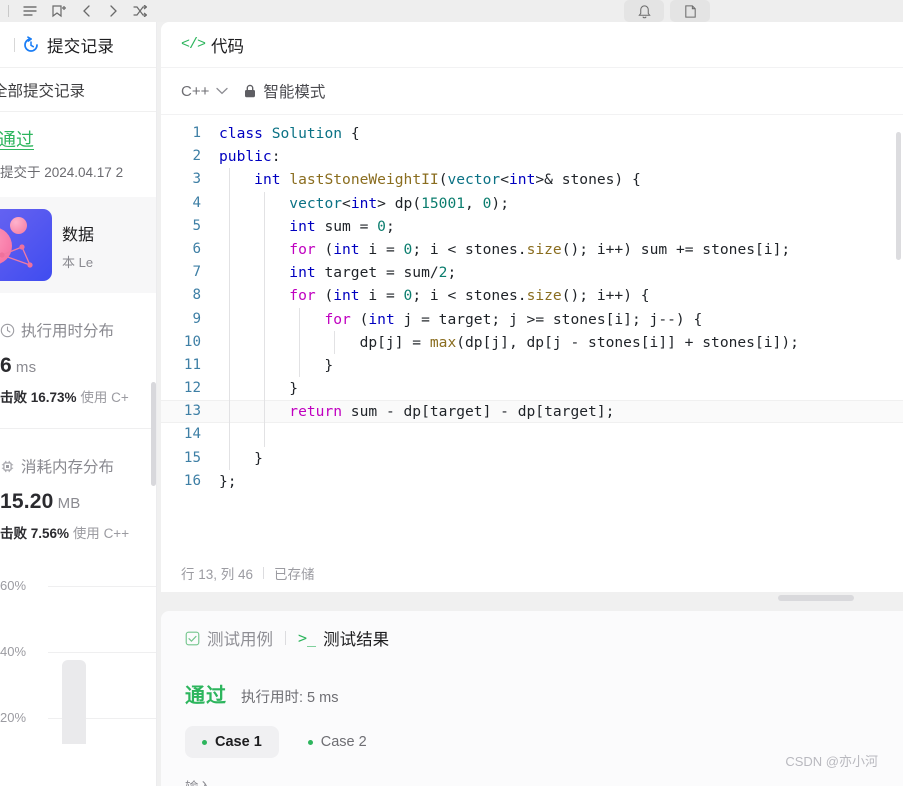  I want to click on note-icon, so click(690, 11).